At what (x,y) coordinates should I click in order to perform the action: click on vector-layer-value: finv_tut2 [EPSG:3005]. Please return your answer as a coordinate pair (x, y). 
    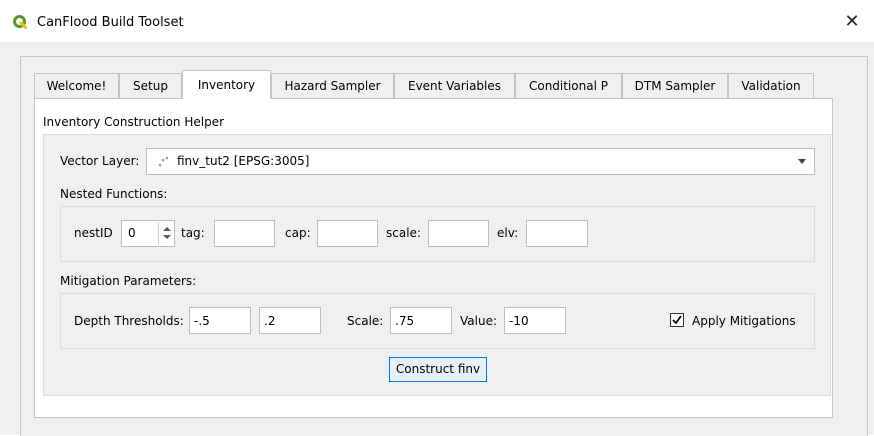
    Looking at the image, I should click on (243, 161).